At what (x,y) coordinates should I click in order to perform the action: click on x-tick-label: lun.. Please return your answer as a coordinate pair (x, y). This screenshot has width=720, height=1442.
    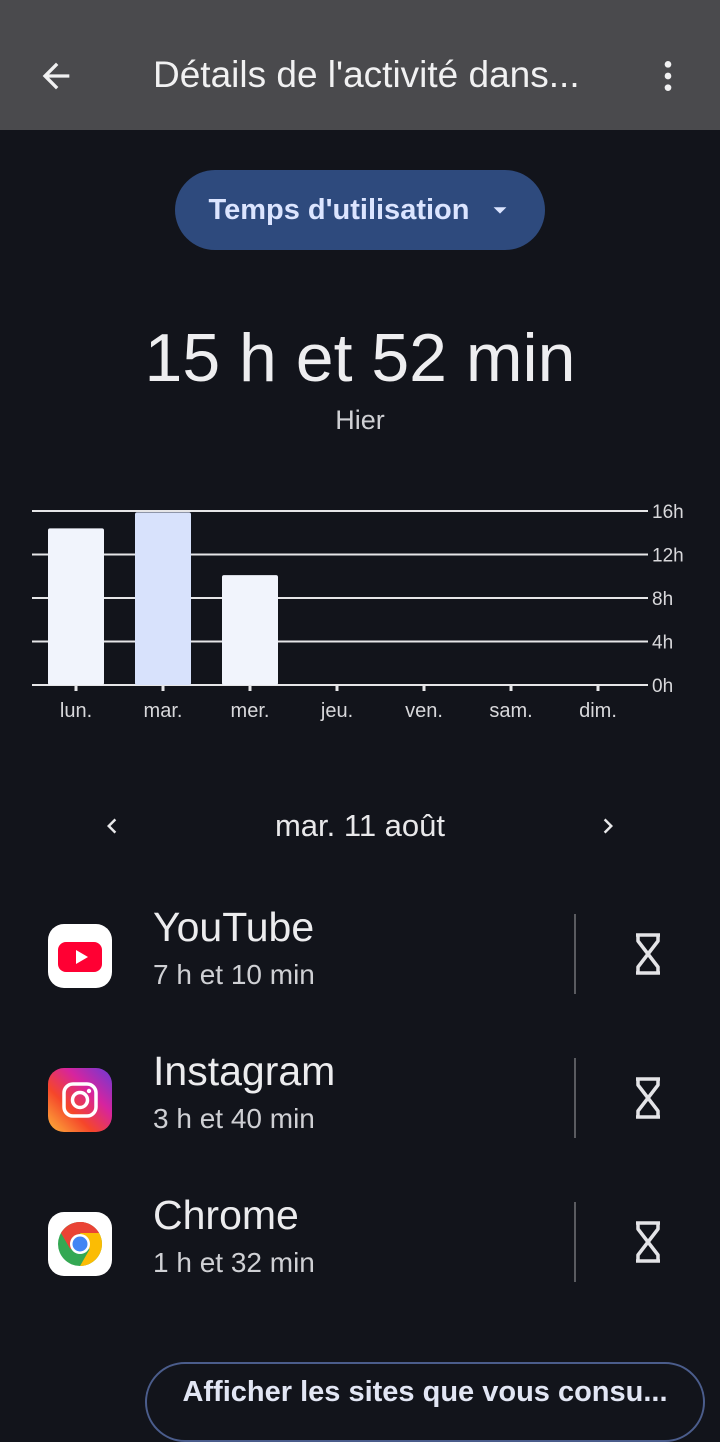
    Looking at the image, I should click on (76, 711).